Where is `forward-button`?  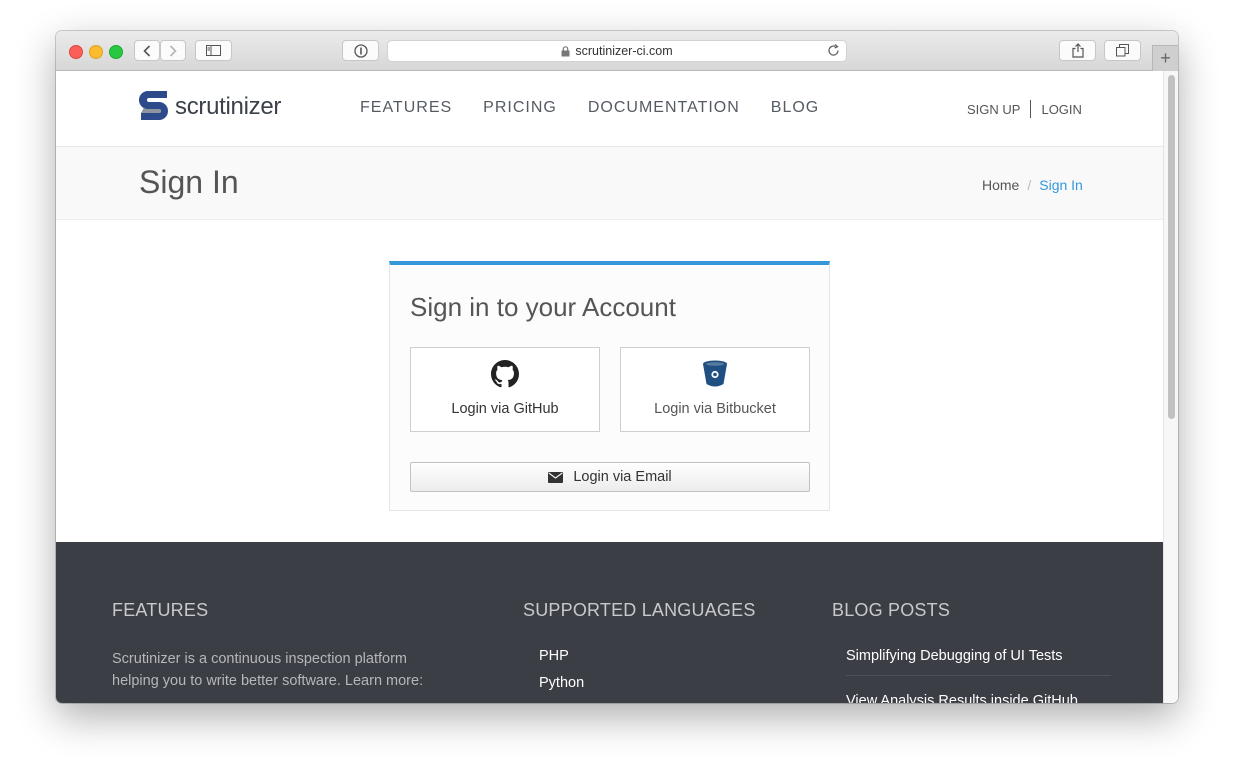 forward-button is located at coordinates (173, 50).